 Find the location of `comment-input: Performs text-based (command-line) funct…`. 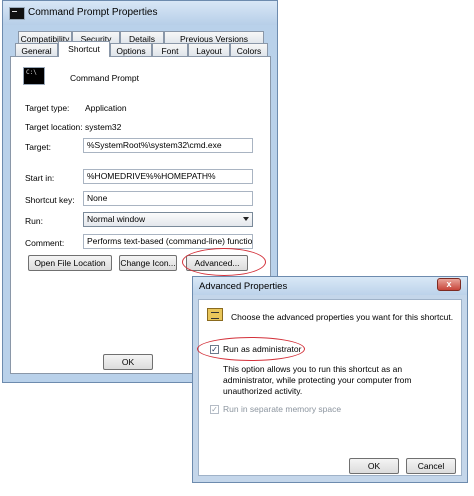

comment-input: Performs text-based (command-line) funct… is located at coordinates (168, 241).